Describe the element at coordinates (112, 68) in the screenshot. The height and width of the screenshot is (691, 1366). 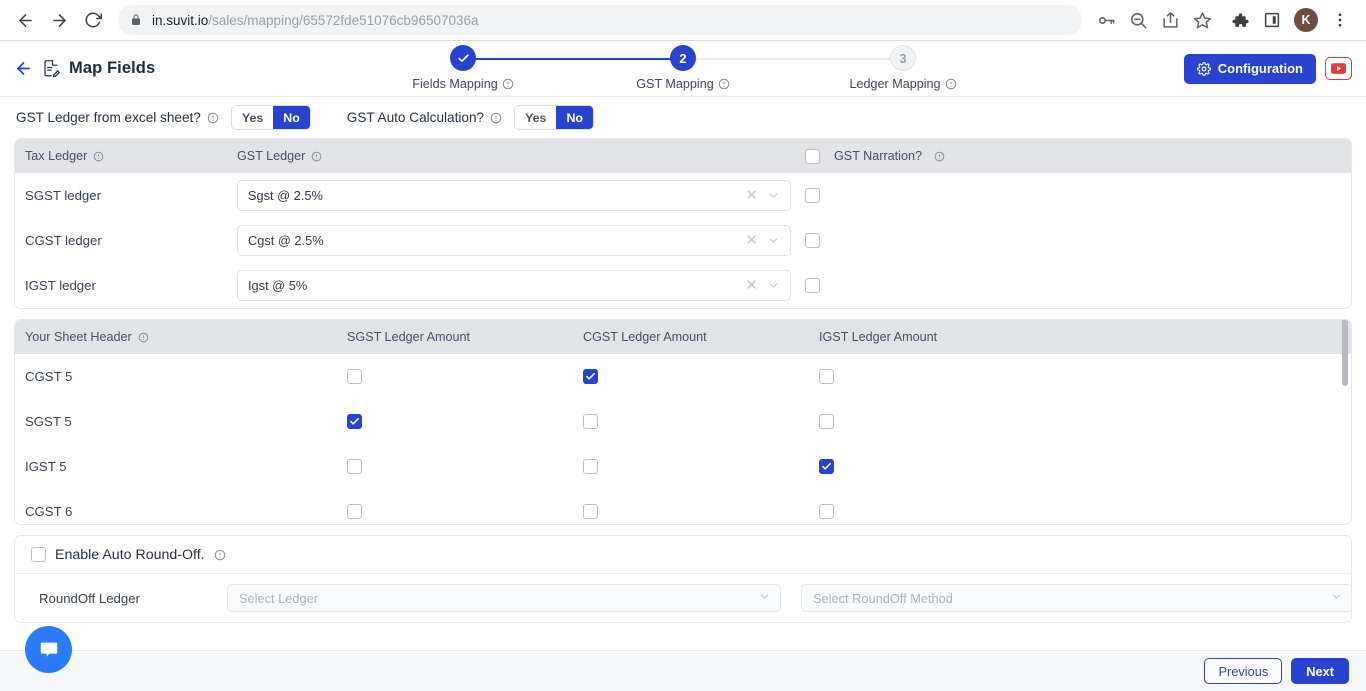
I see `page-title: Map Fields` at that location.